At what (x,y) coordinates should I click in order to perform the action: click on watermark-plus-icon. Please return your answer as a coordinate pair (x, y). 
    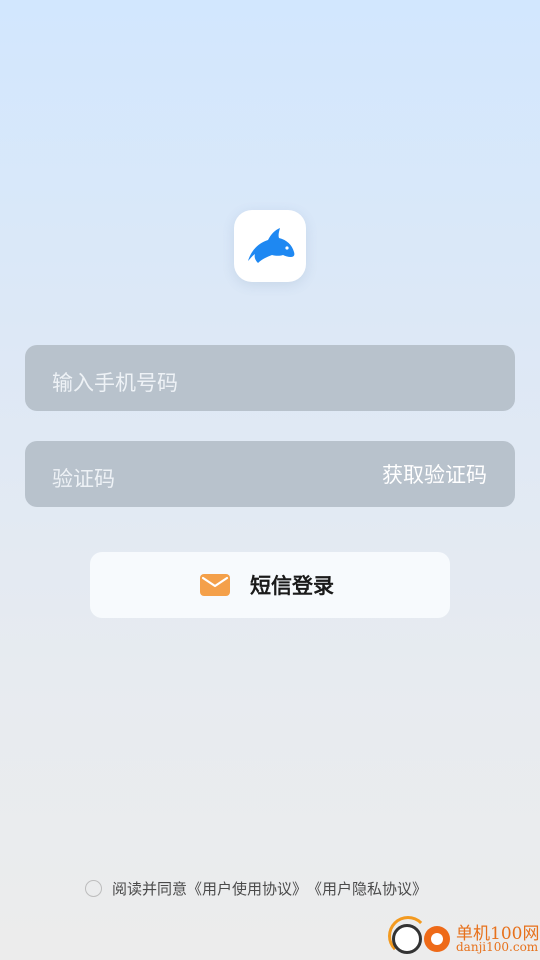
    Looking at the image, I should click on (407, 939).